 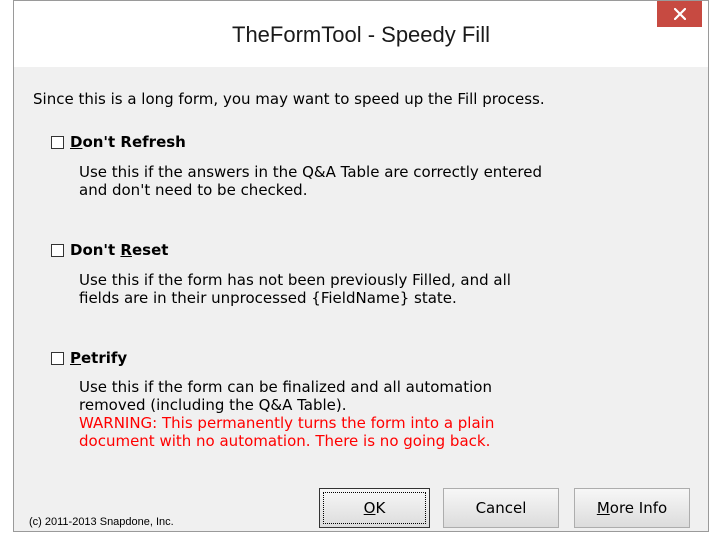 I want to click on petrify-checkbox, so click(x=57, y=358).